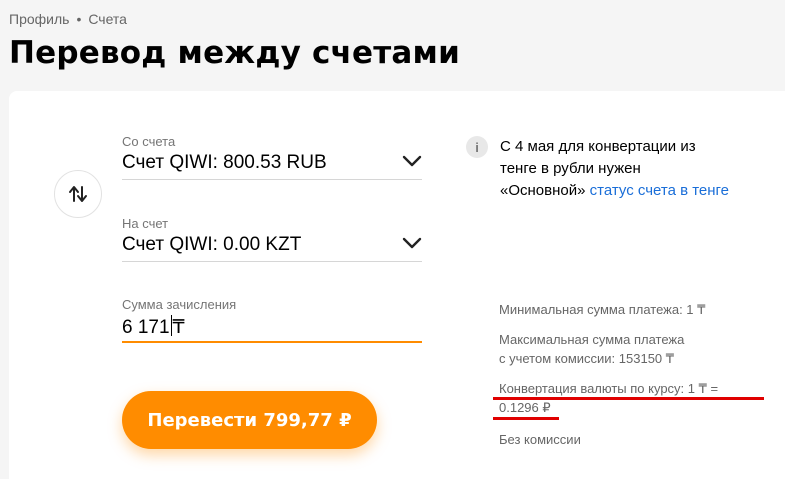 The height and width of the screenshot is (479, 785). I want to click on max-payment-line2: с учетом комиссии: 153150 ₸, so click(587, 358).